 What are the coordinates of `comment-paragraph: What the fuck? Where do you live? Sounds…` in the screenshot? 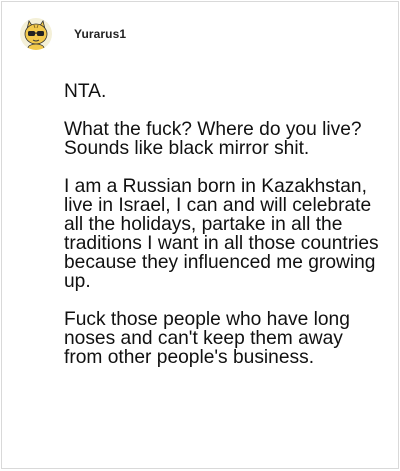 It's located at (213, 139).